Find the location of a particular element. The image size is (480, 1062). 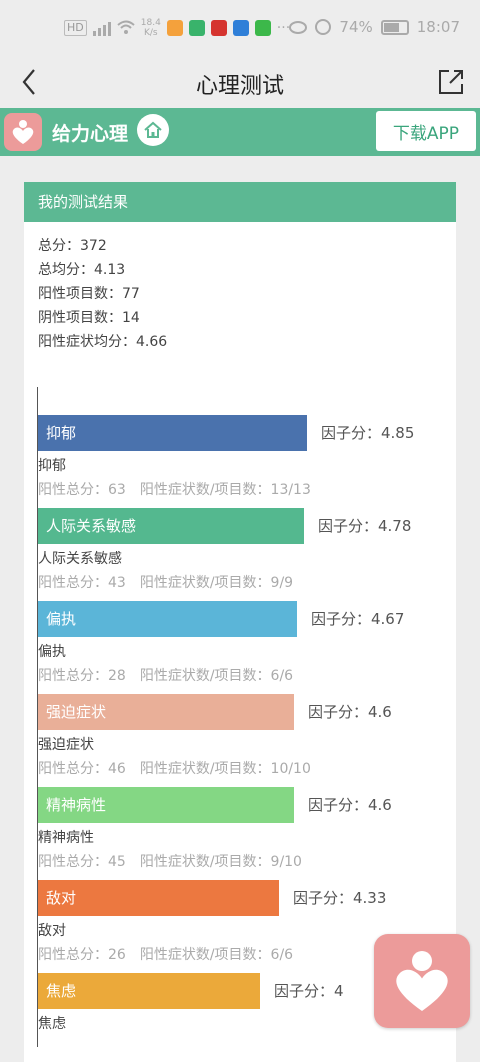

home-button is located at coordinates (153, 130).